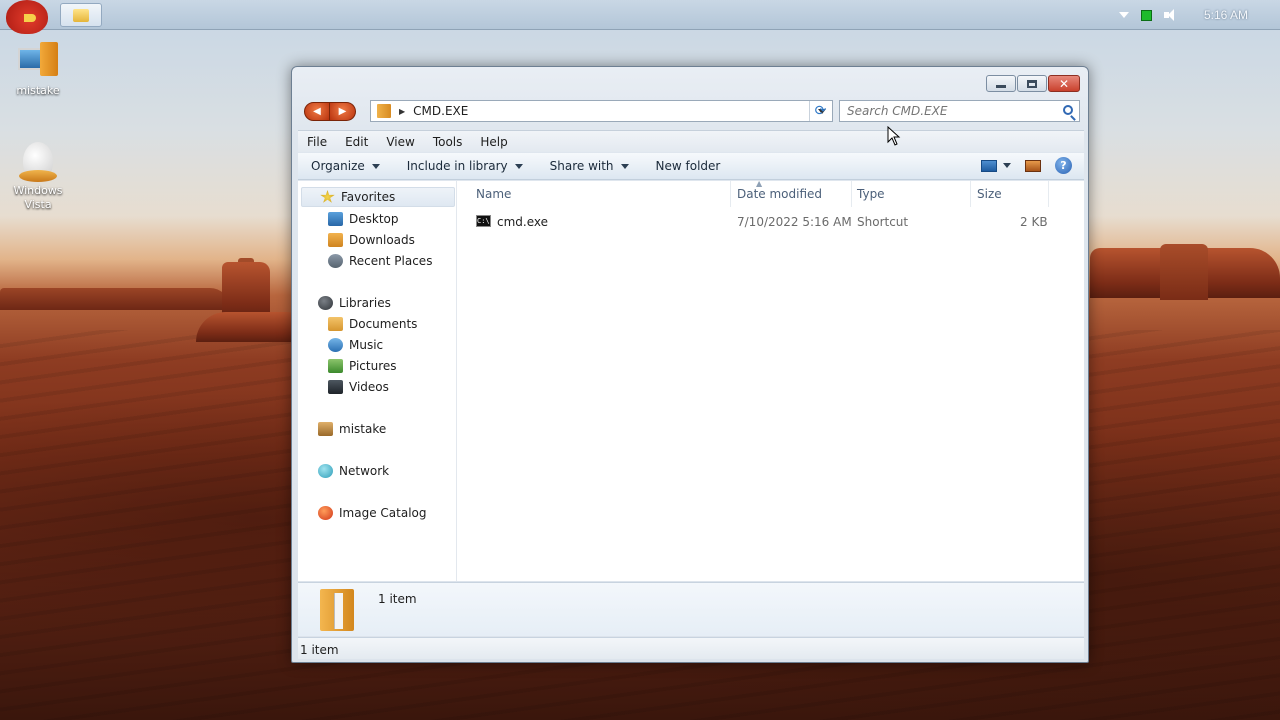 The width and height of the screenshot is (1280, 720). What do you see at coordinates (493, 142) in the screenshot?
I see `menu-help: Help` at bounding box center [493, 142].